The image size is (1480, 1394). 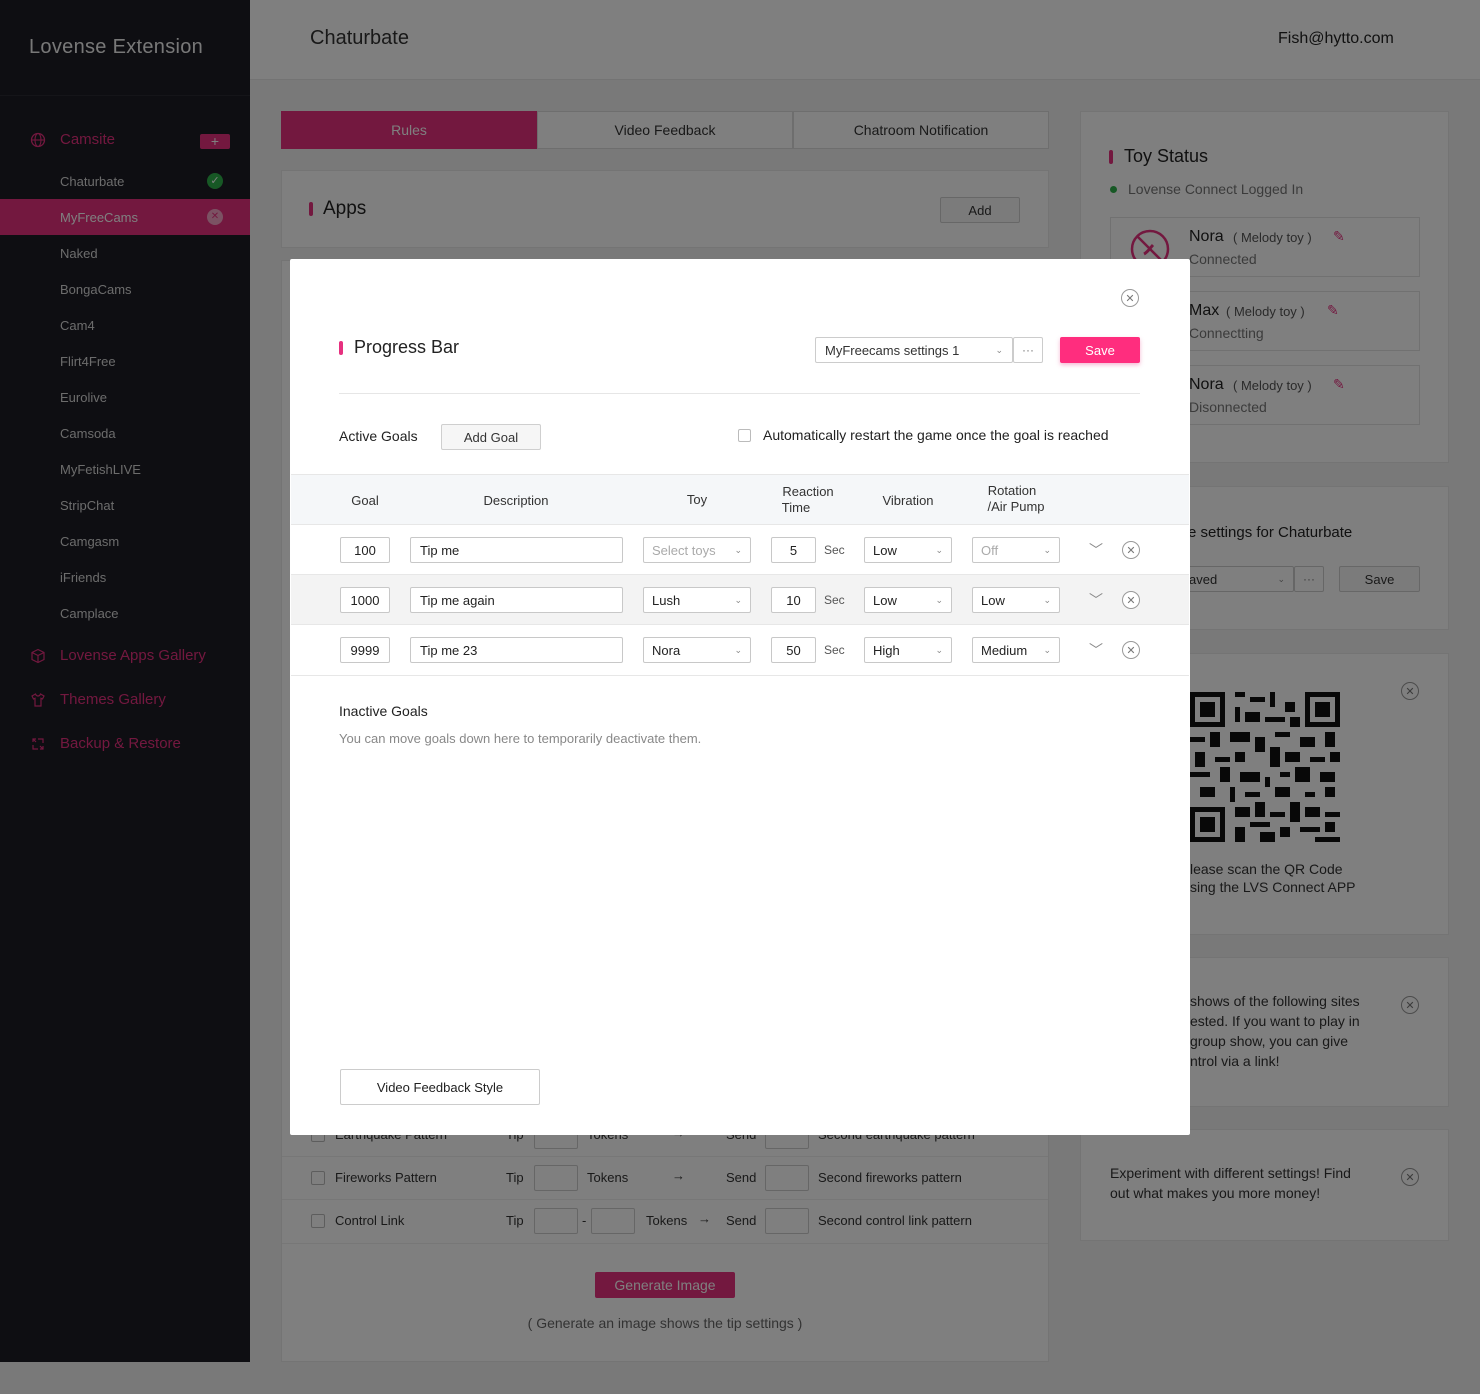 I want to click on description-input: Tip me 23, so click(x=516, y=650).